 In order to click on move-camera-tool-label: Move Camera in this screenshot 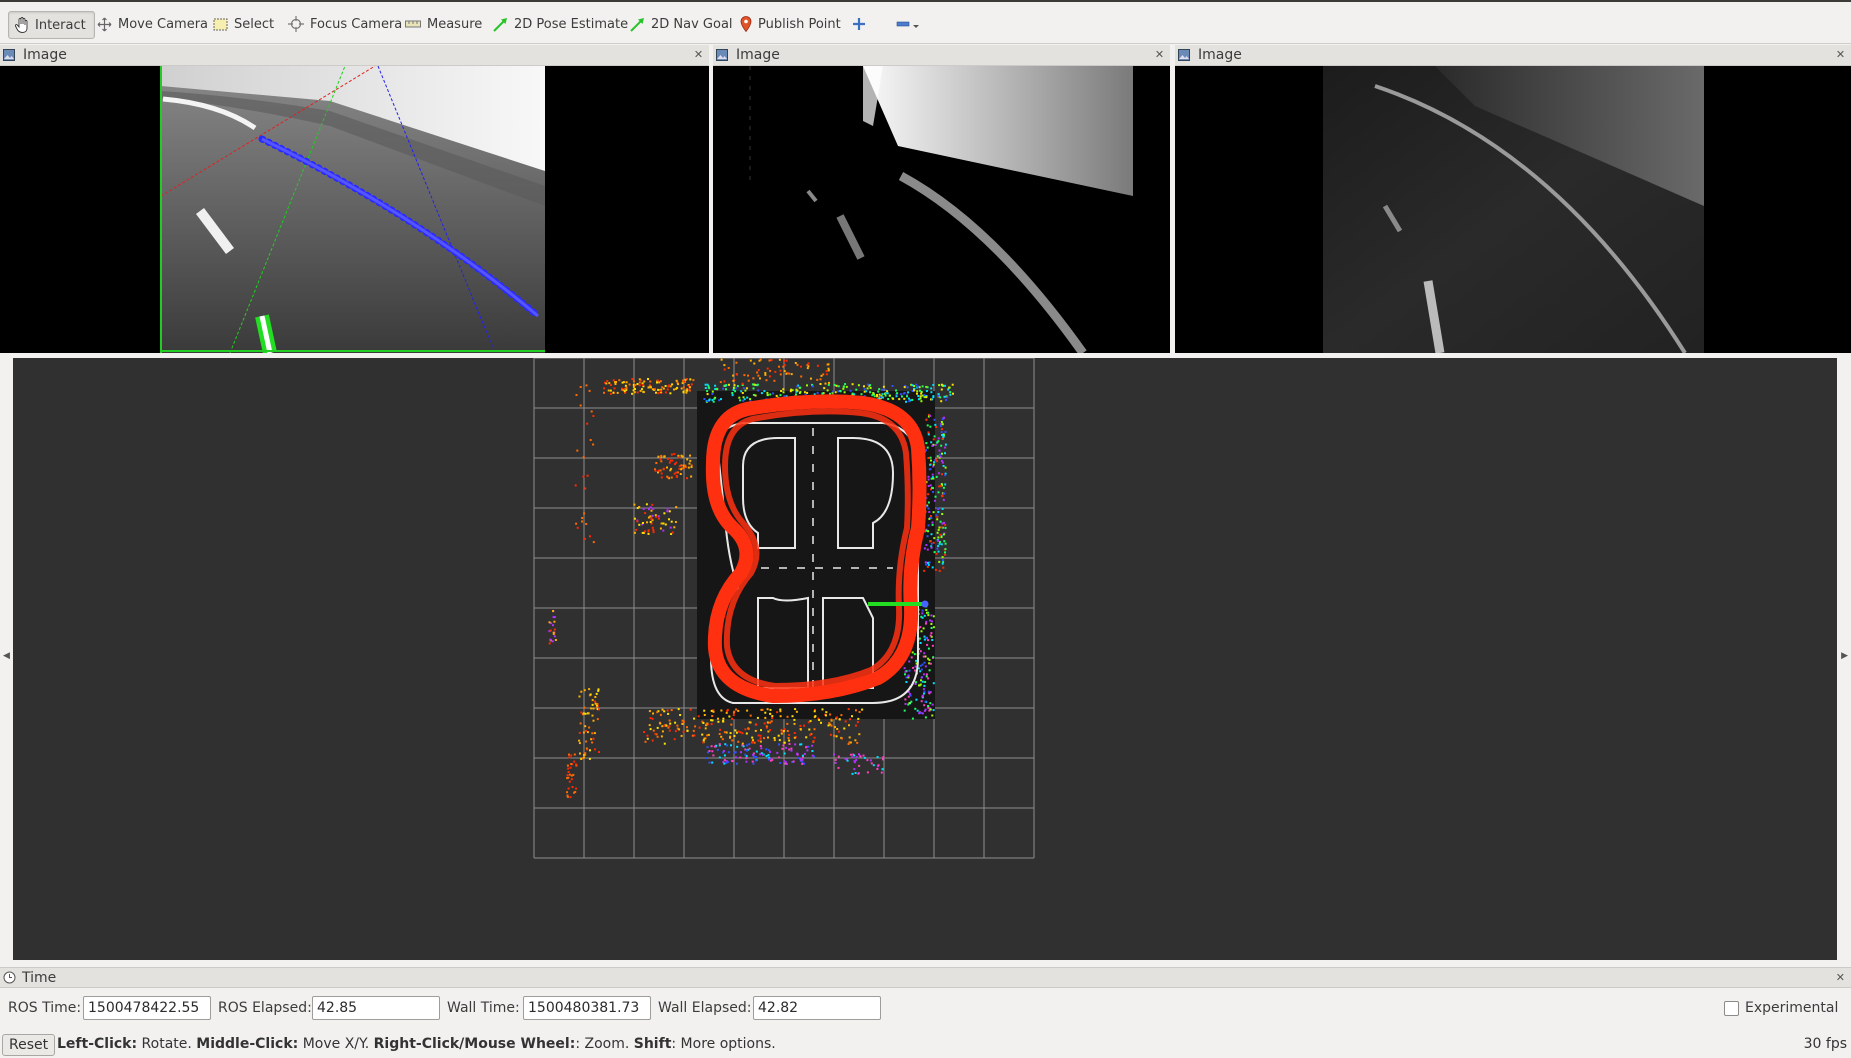, I will do `click(163, 24)`.